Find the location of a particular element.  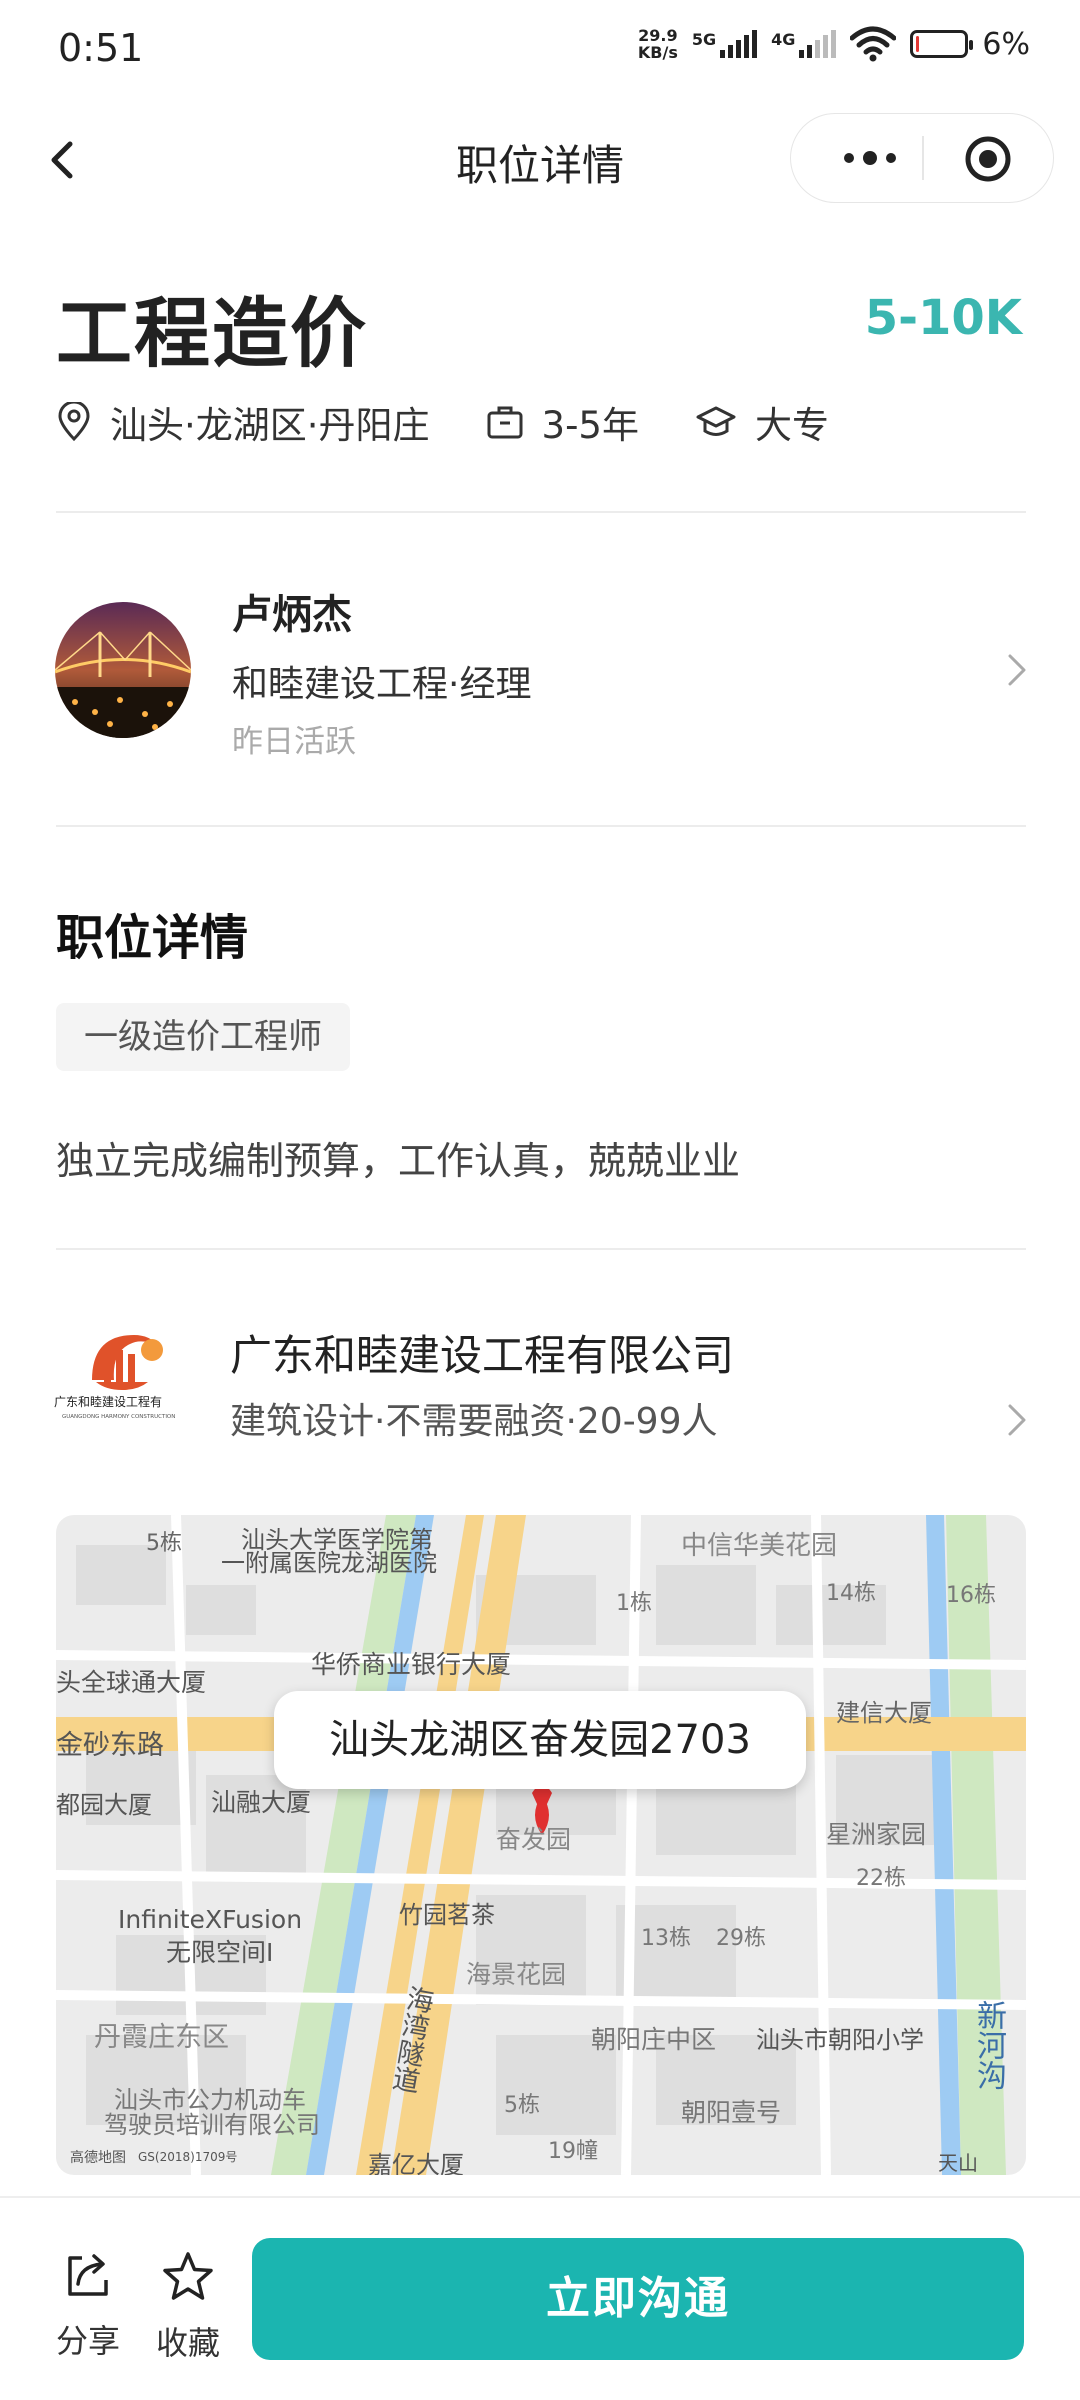

network-type-4g: 4G is located at coordinates (783, 39).